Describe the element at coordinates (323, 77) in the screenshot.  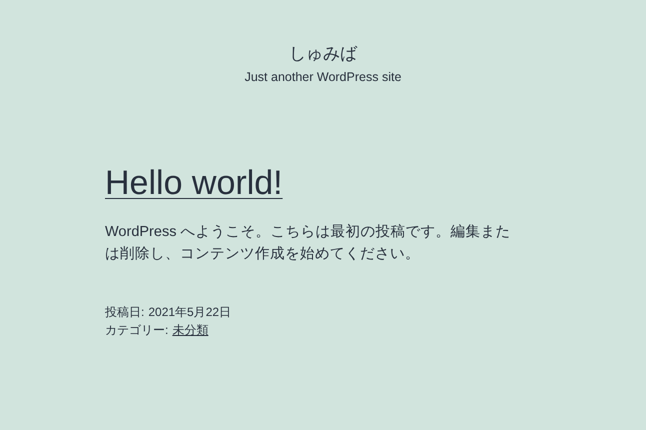
I see `site-tagline: Just another WordPress site` at that location.